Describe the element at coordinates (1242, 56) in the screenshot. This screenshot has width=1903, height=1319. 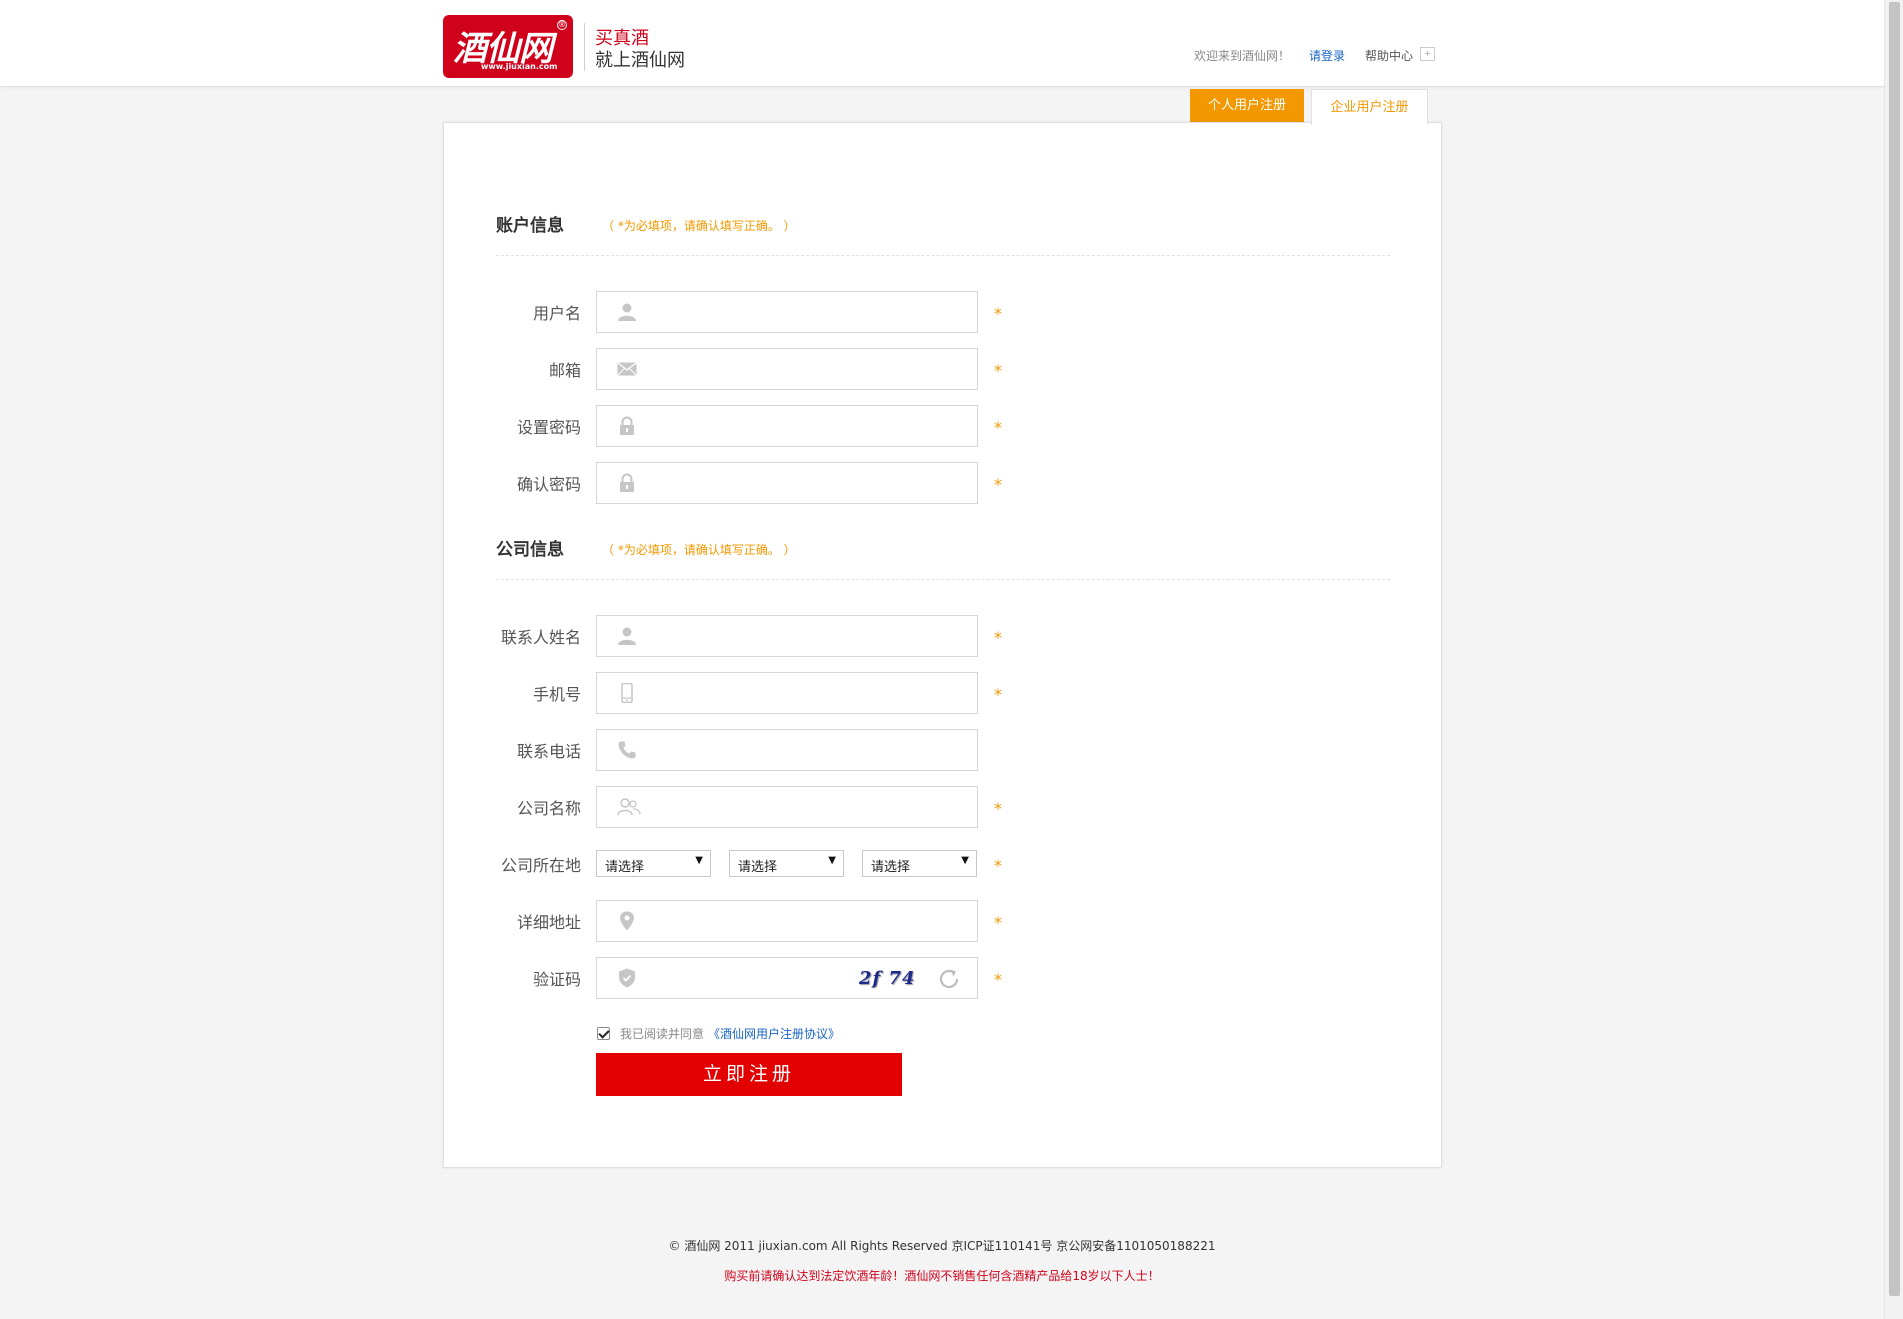
I see `welcome-text: 欢迎来到酒仙网！` at that location.